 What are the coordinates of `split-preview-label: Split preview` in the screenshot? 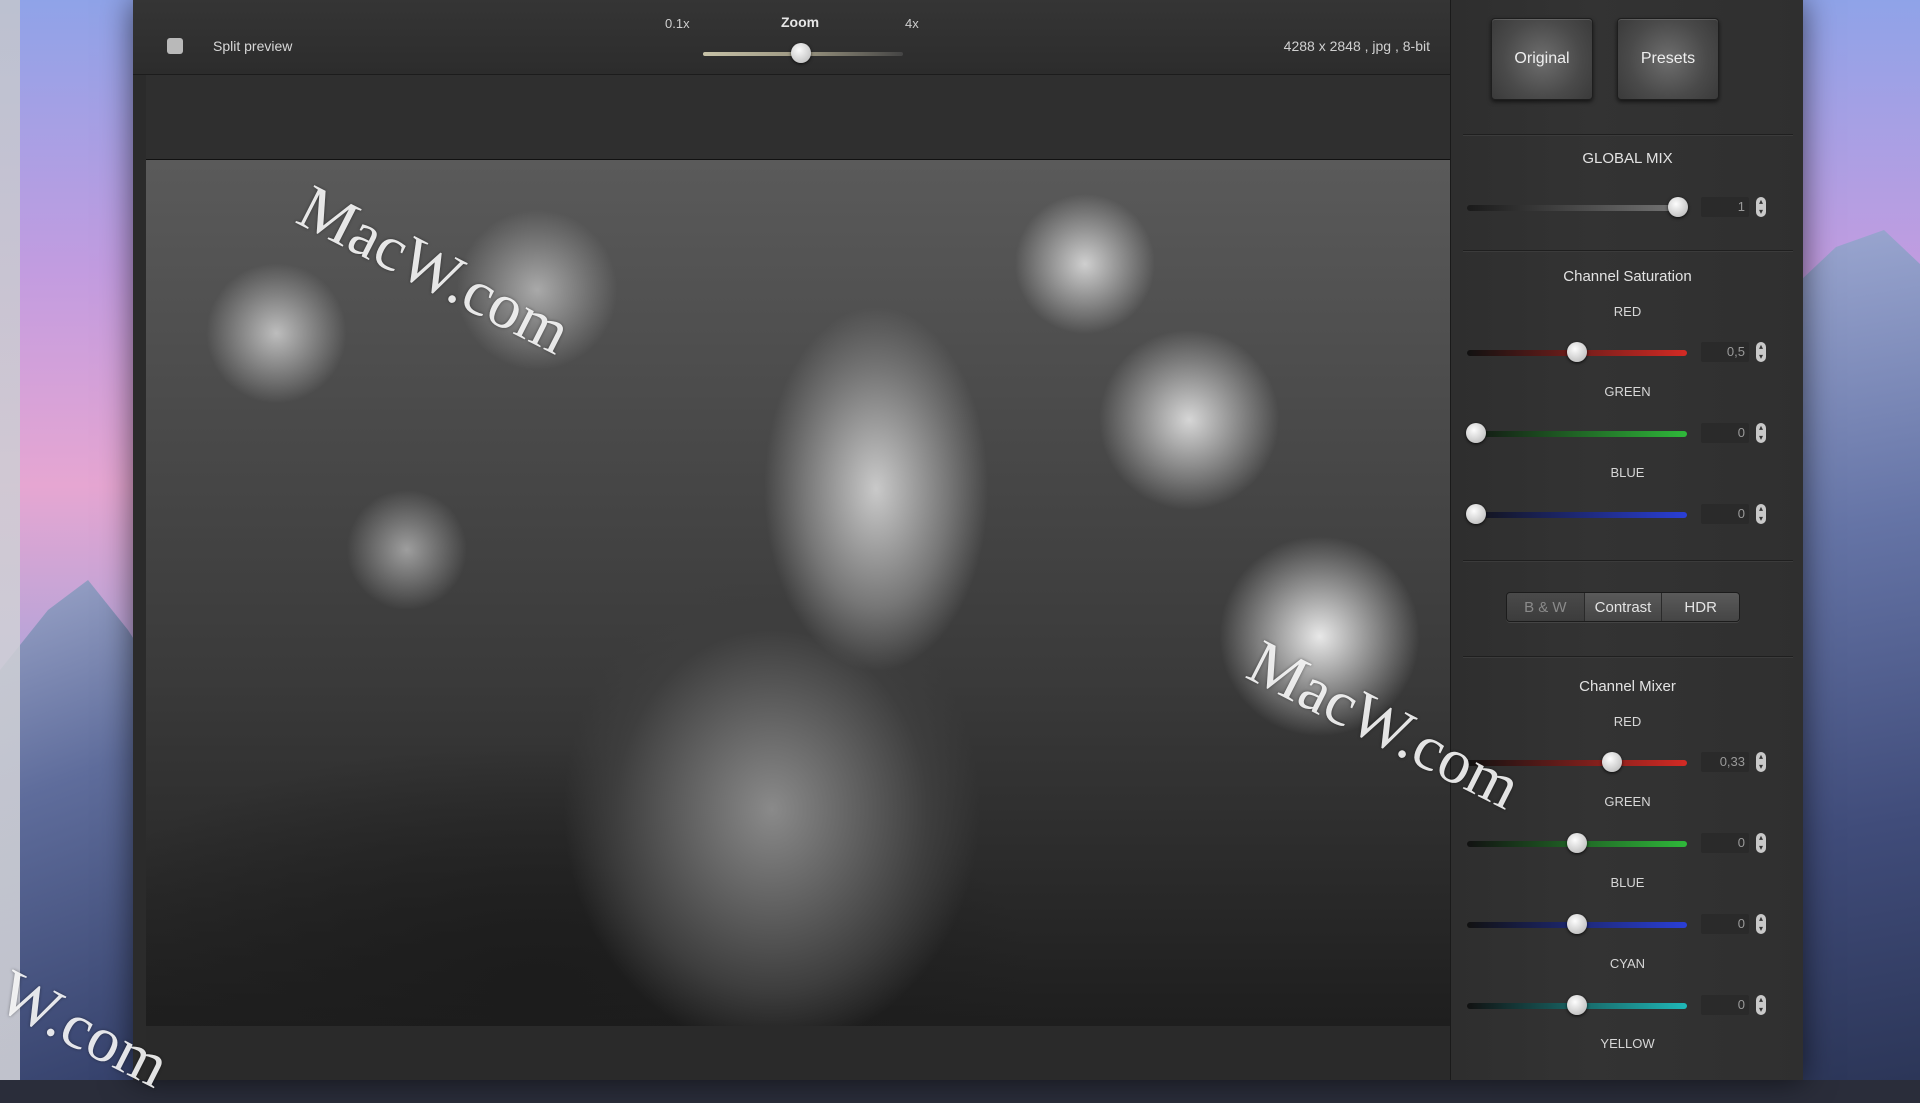 It's located at (253, 46).